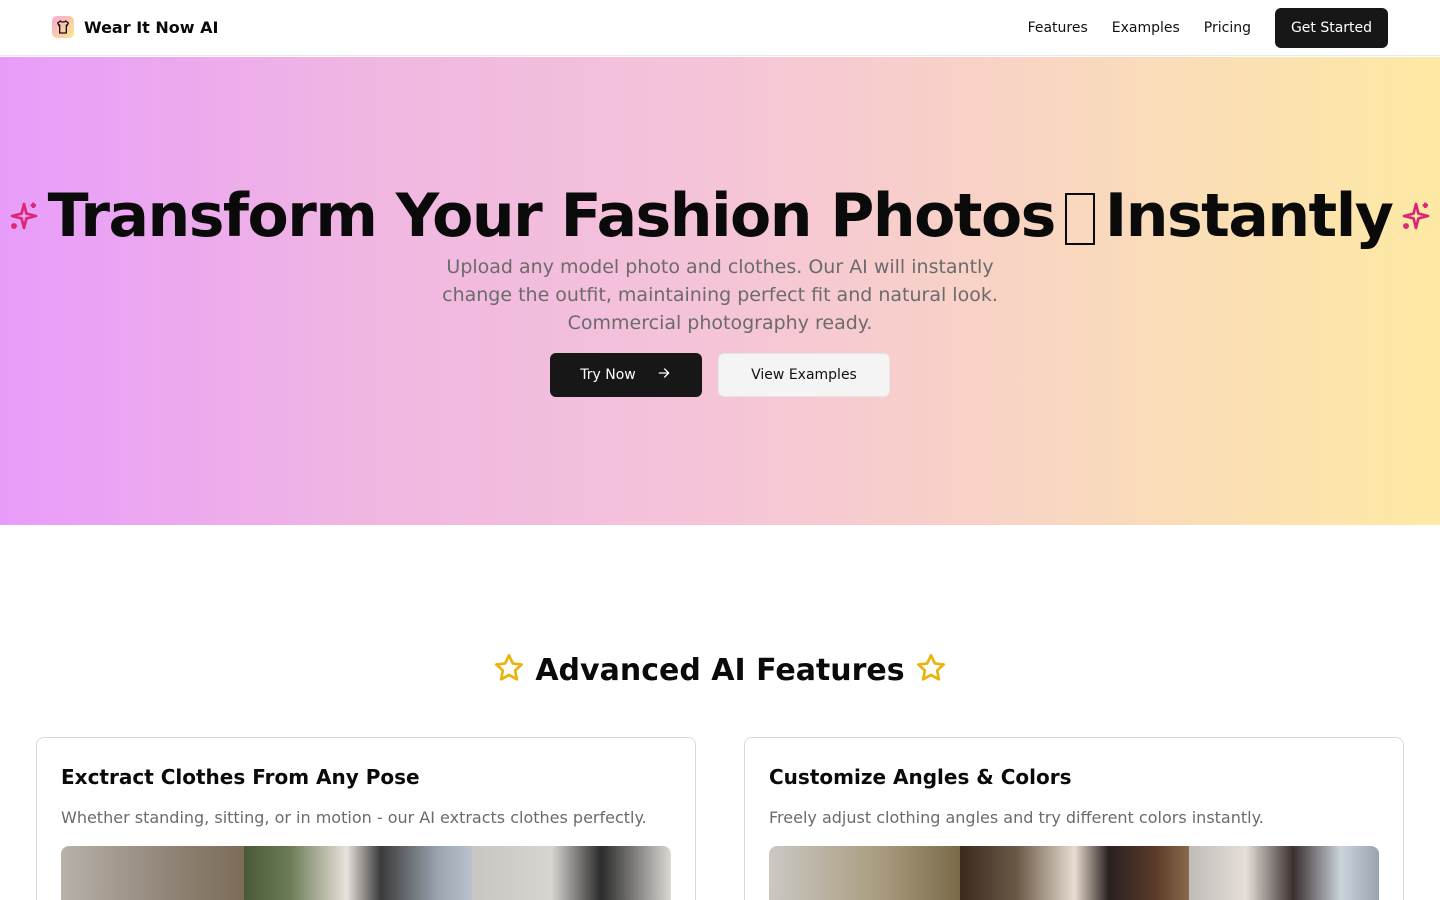 Image resolution: width=1440 pixels, height=900 pixels. Describe the element at coordinates (63, 27) in the screenshot. I see `shirt-icon` at that location.